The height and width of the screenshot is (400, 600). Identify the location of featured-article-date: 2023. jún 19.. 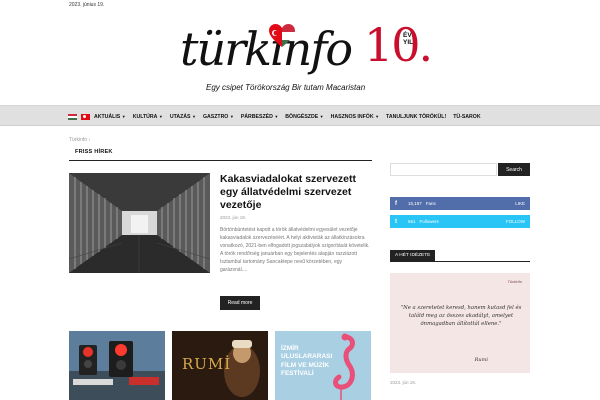
(233, 217).